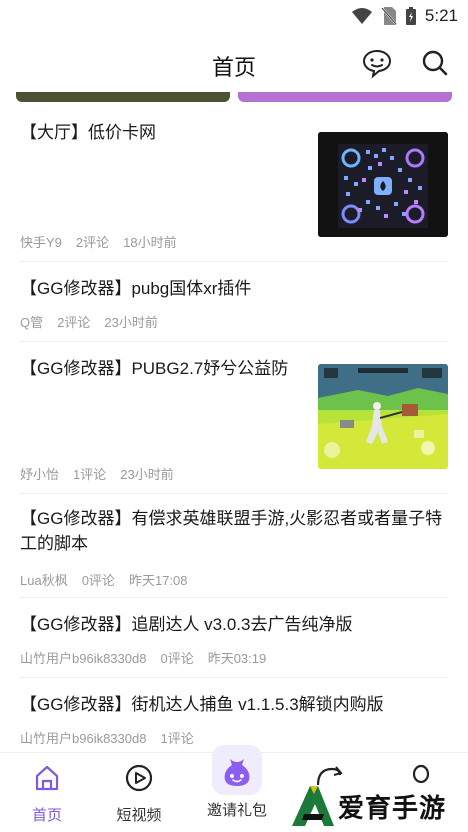 Image resolution: width=468 pixels, height=832 pixels. I want to click on play-circle-icon, so click(139, 778).